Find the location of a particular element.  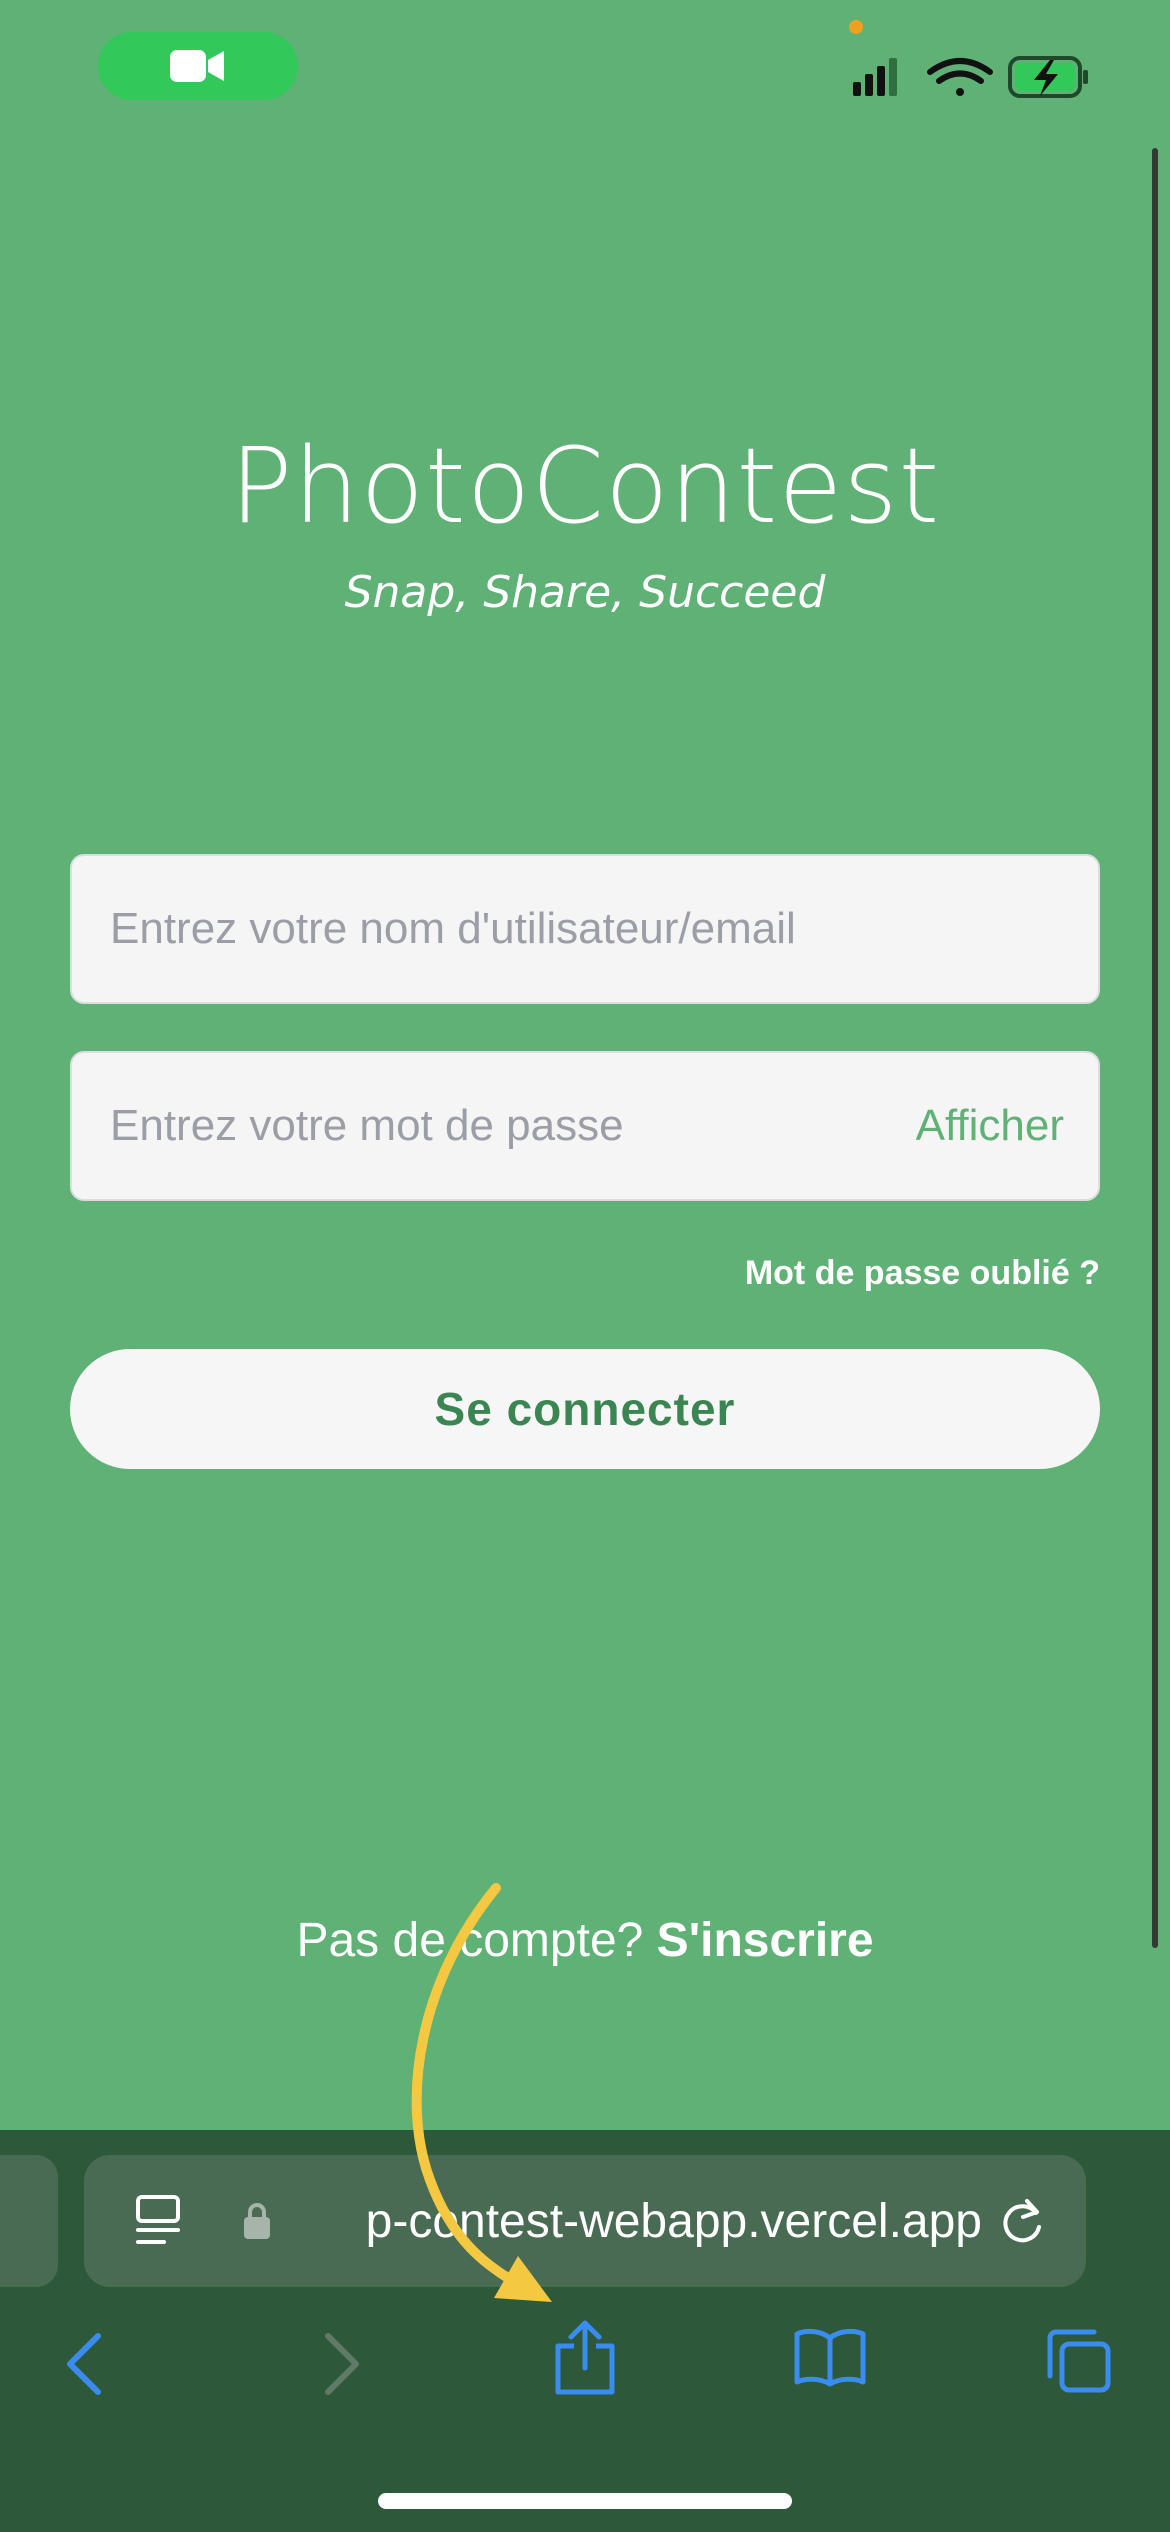

page-menu-icon is located at coordinates (158, 2221).